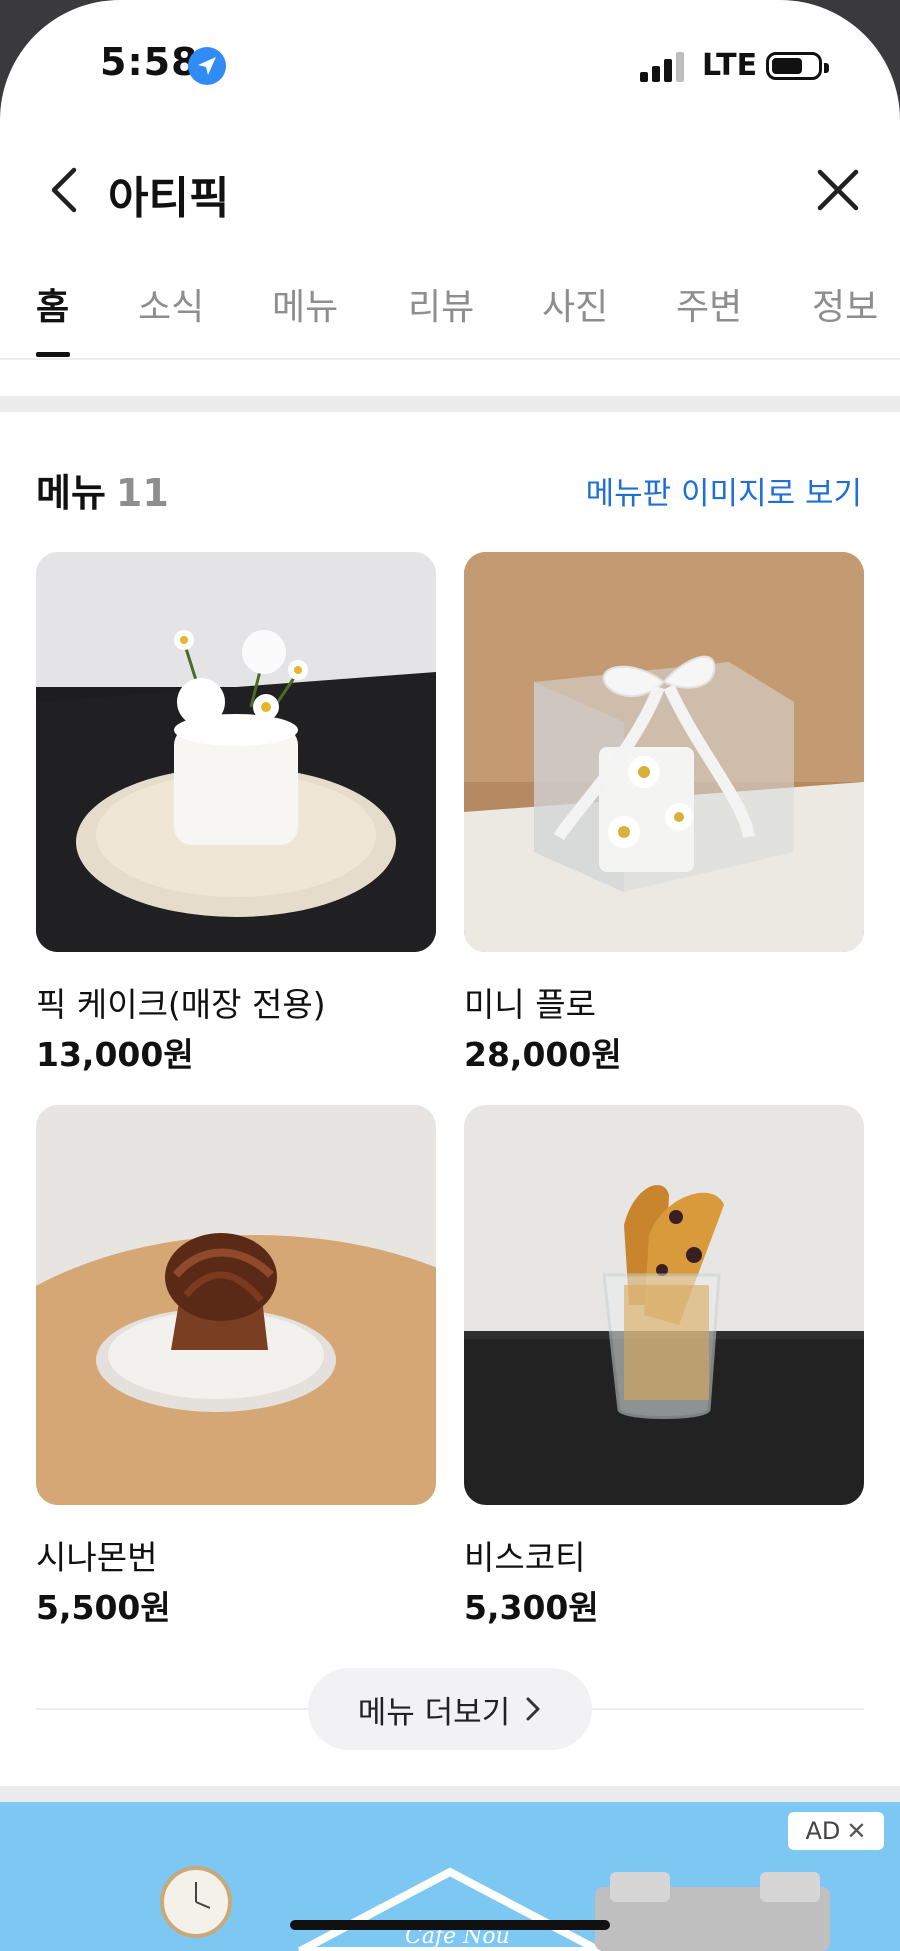  What do you see at coordinates (823, 1831) in the screenshot?
I see `ad-label: AD` at bounding box center [823, 1831].